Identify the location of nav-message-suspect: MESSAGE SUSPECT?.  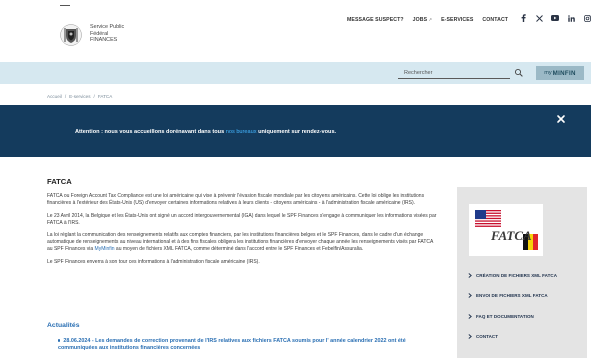
(375, 20).